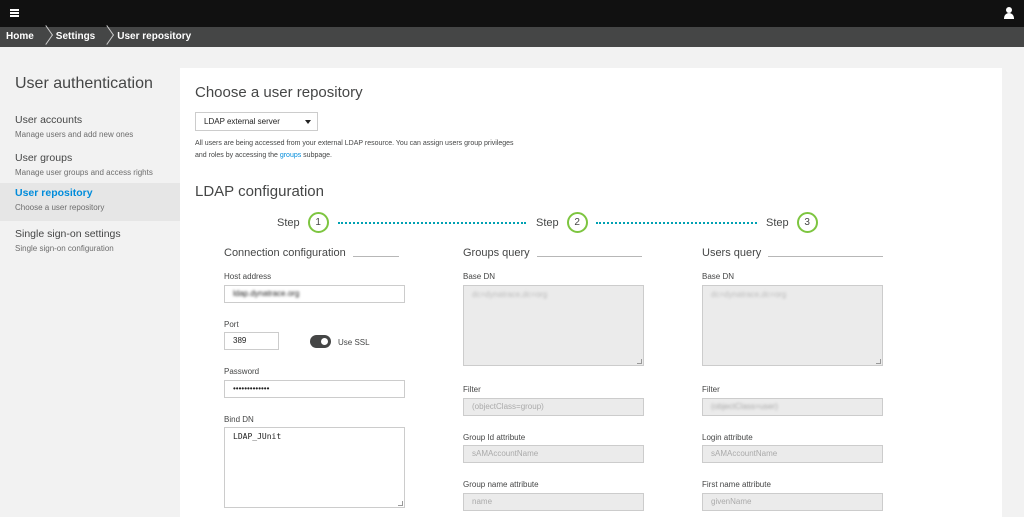 This screenshot has width=1024, height=517. Describe the element at coordinates (76, 37) in the screenshot. I see `breadcrumb-settings: Settings` at that location.